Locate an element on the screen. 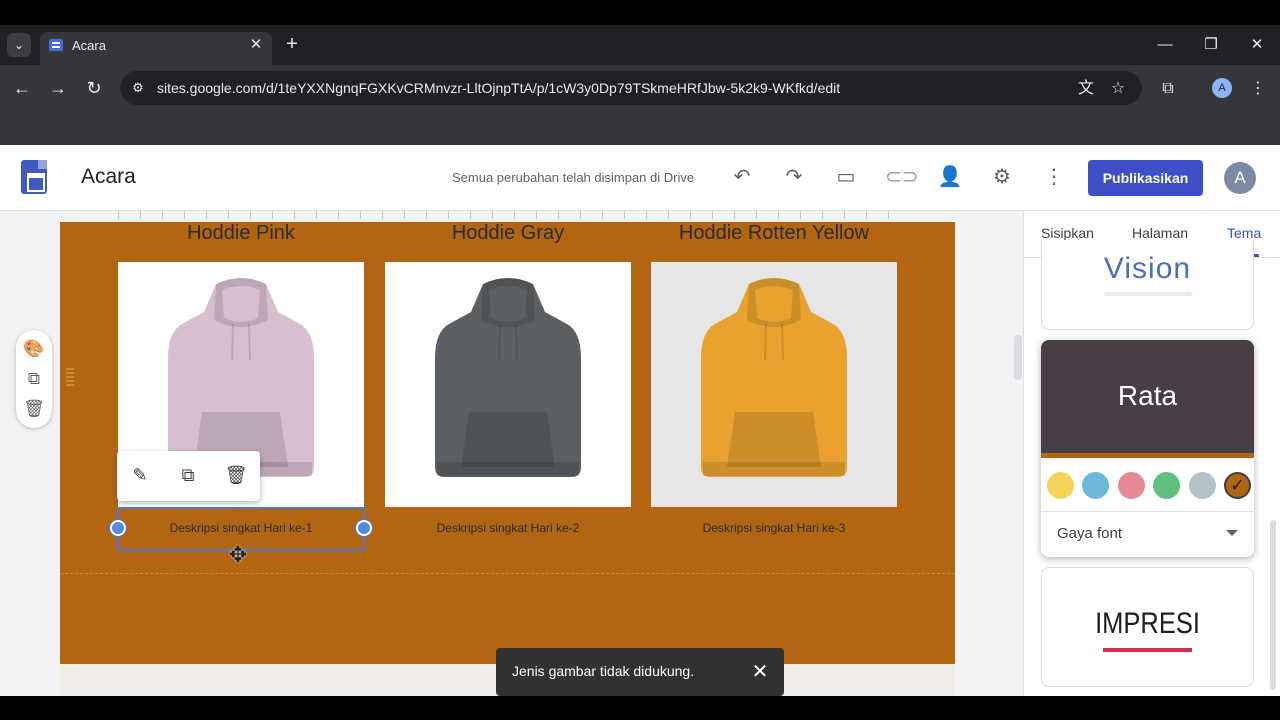 The height and width of the screenshot is (720, 1280). product-description-3: Deskripsi singkat Hari ke-3 is located at coordinates (774, 528).